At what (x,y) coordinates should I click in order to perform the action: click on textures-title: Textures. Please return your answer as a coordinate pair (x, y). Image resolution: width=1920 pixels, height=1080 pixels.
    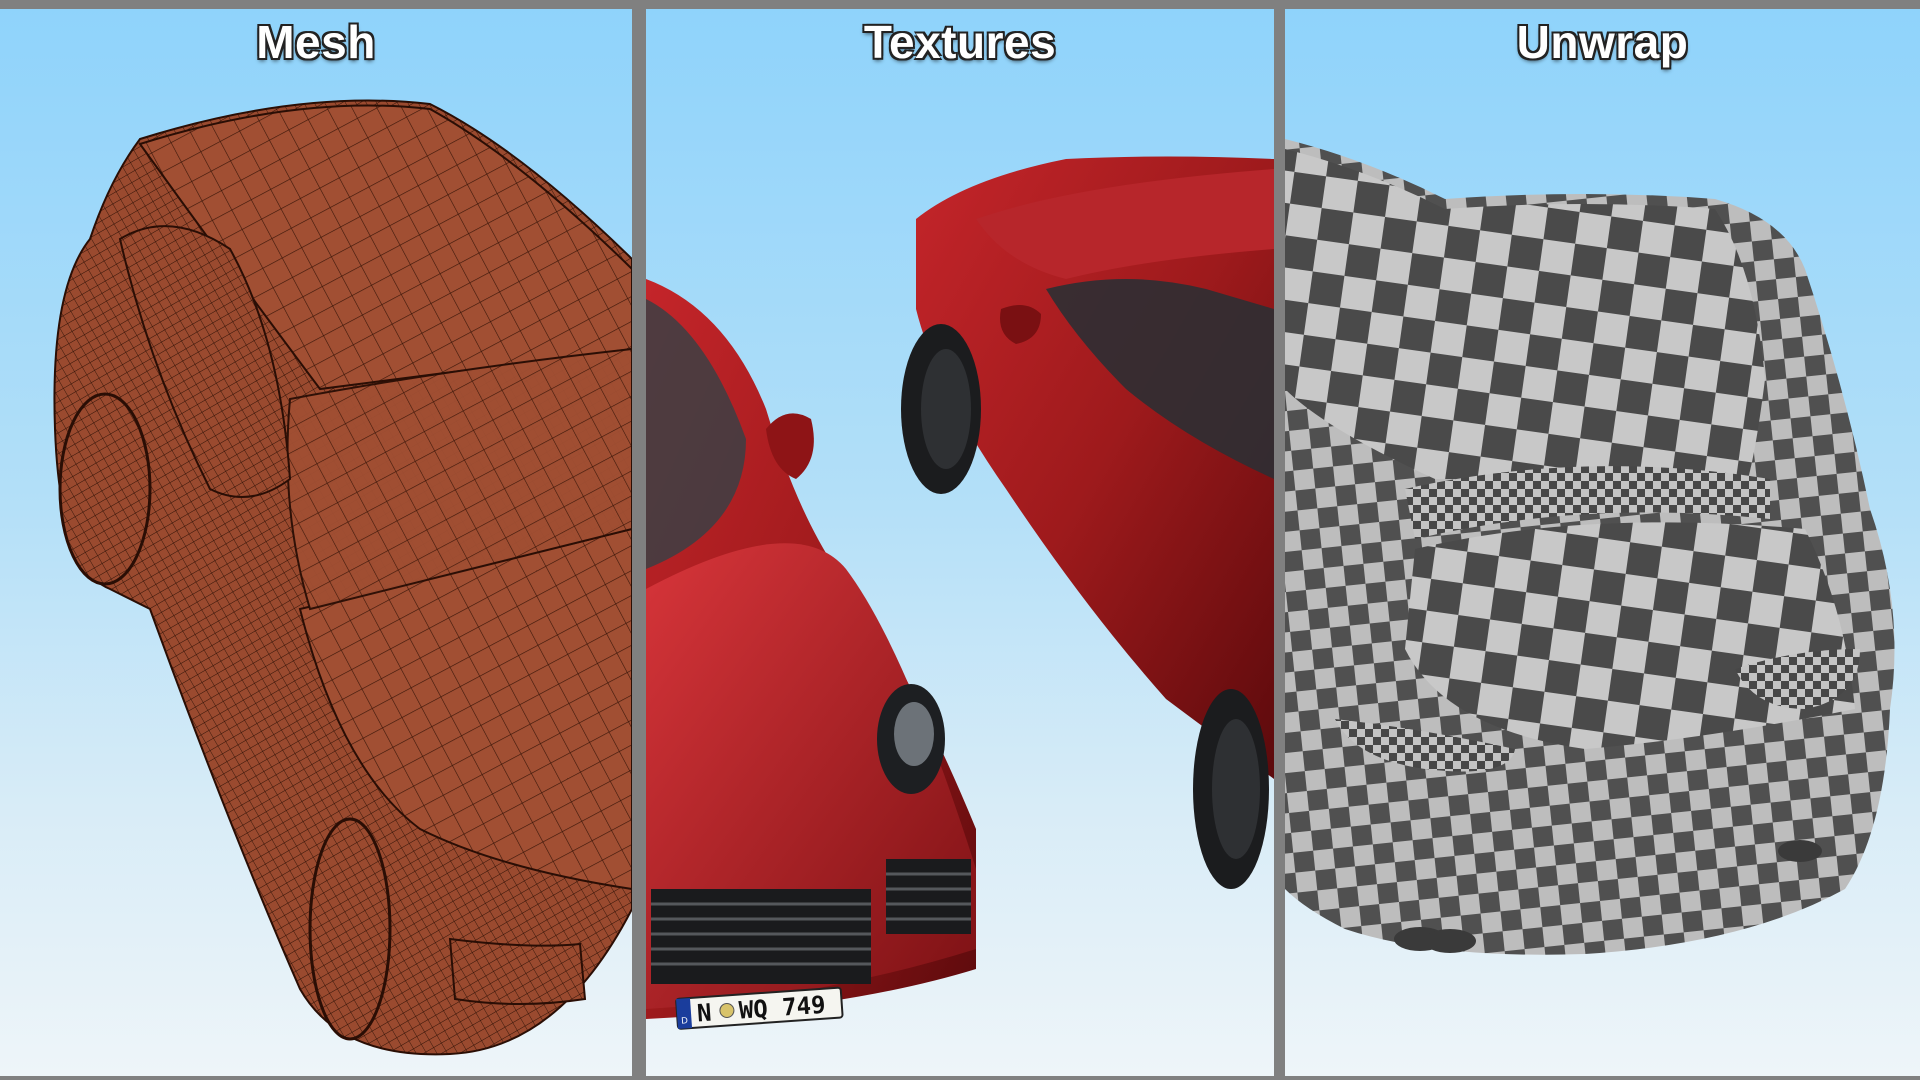
    Looking at the image, I should click on (960, 42).